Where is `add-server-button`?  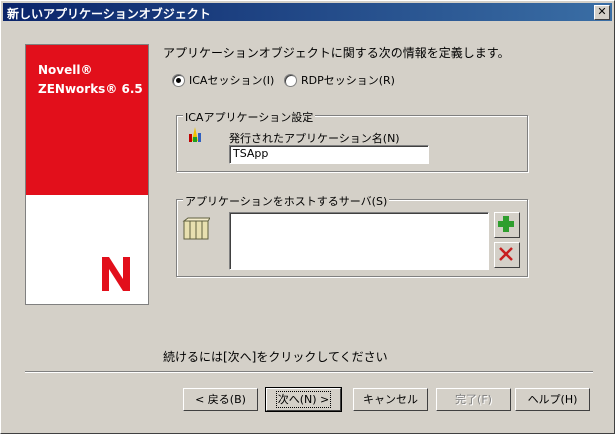 add-server-button is located at coordinates (507, 225).